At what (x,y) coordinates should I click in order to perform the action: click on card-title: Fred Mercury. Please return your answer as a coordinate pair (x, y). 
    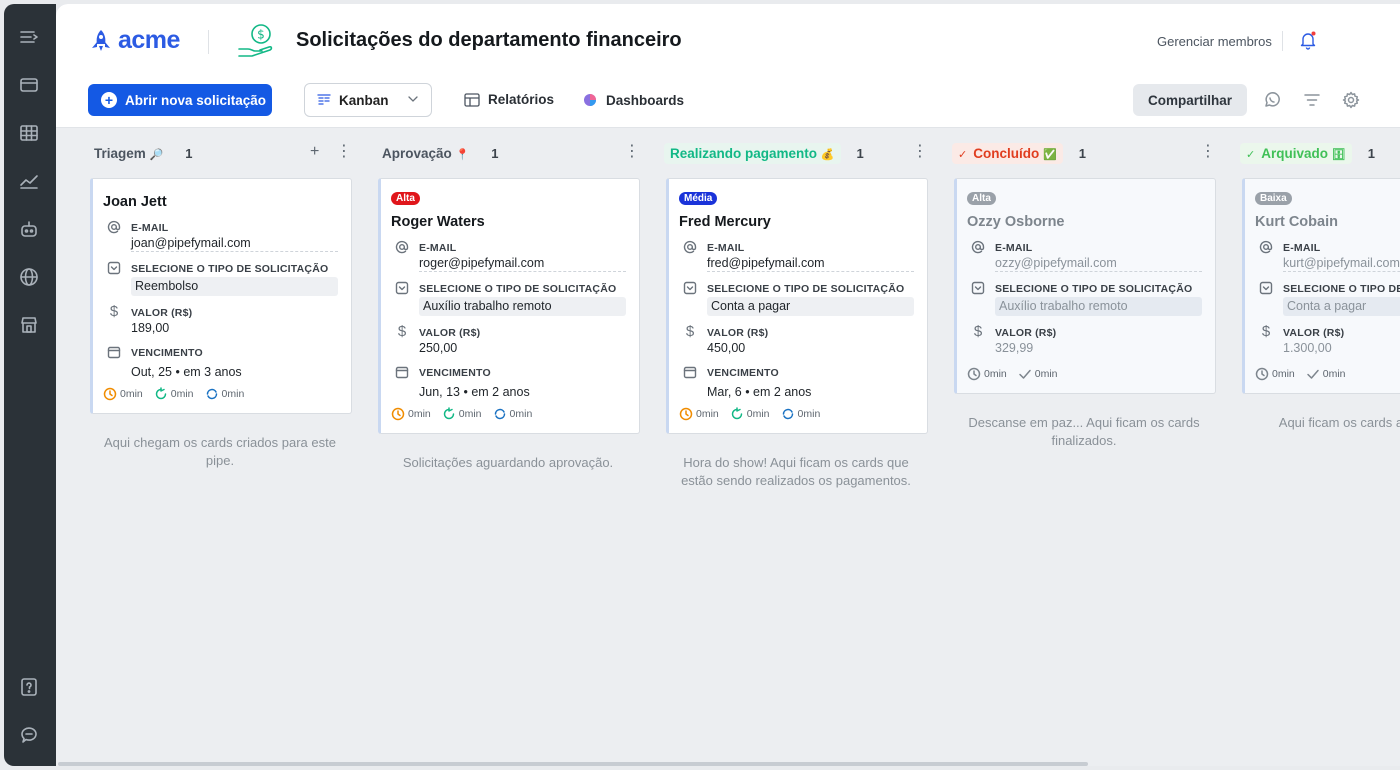
    Looking at the image, I should click on (725, 222).